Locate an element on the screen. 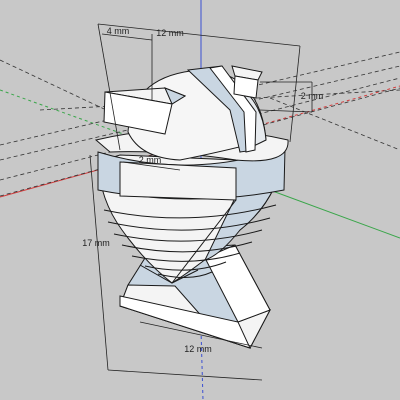 The width and height of the screenshot is (400, 400). right-tab is located at coordinates (247, 82).